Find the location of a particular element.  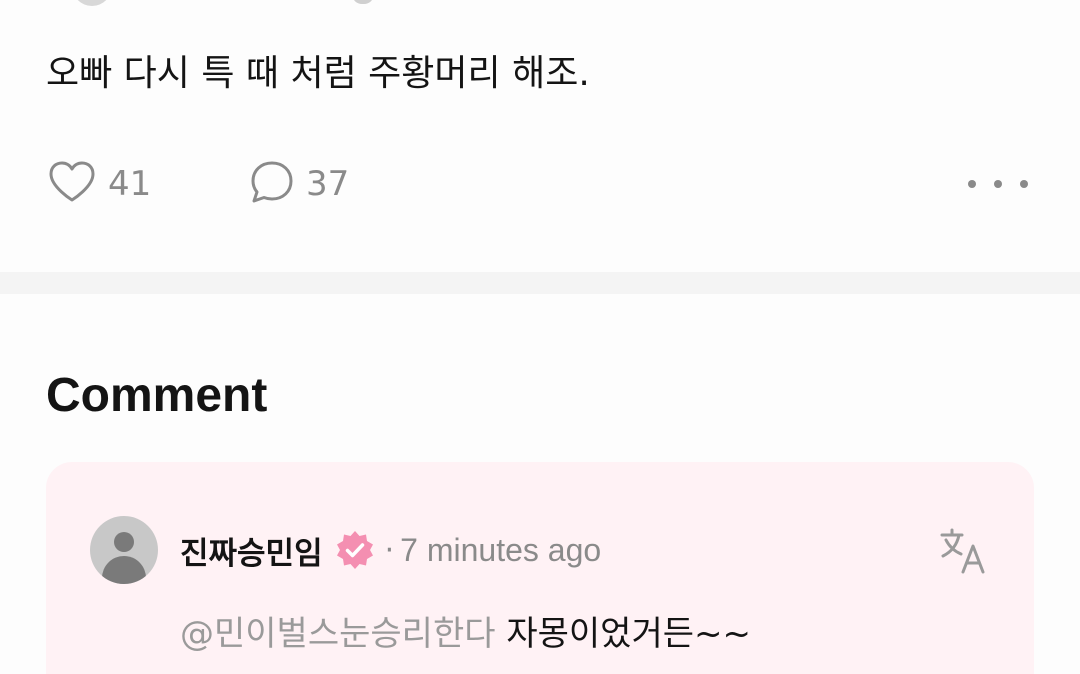

post-action-bar: 41 37 is located at coordinates (541, 184).